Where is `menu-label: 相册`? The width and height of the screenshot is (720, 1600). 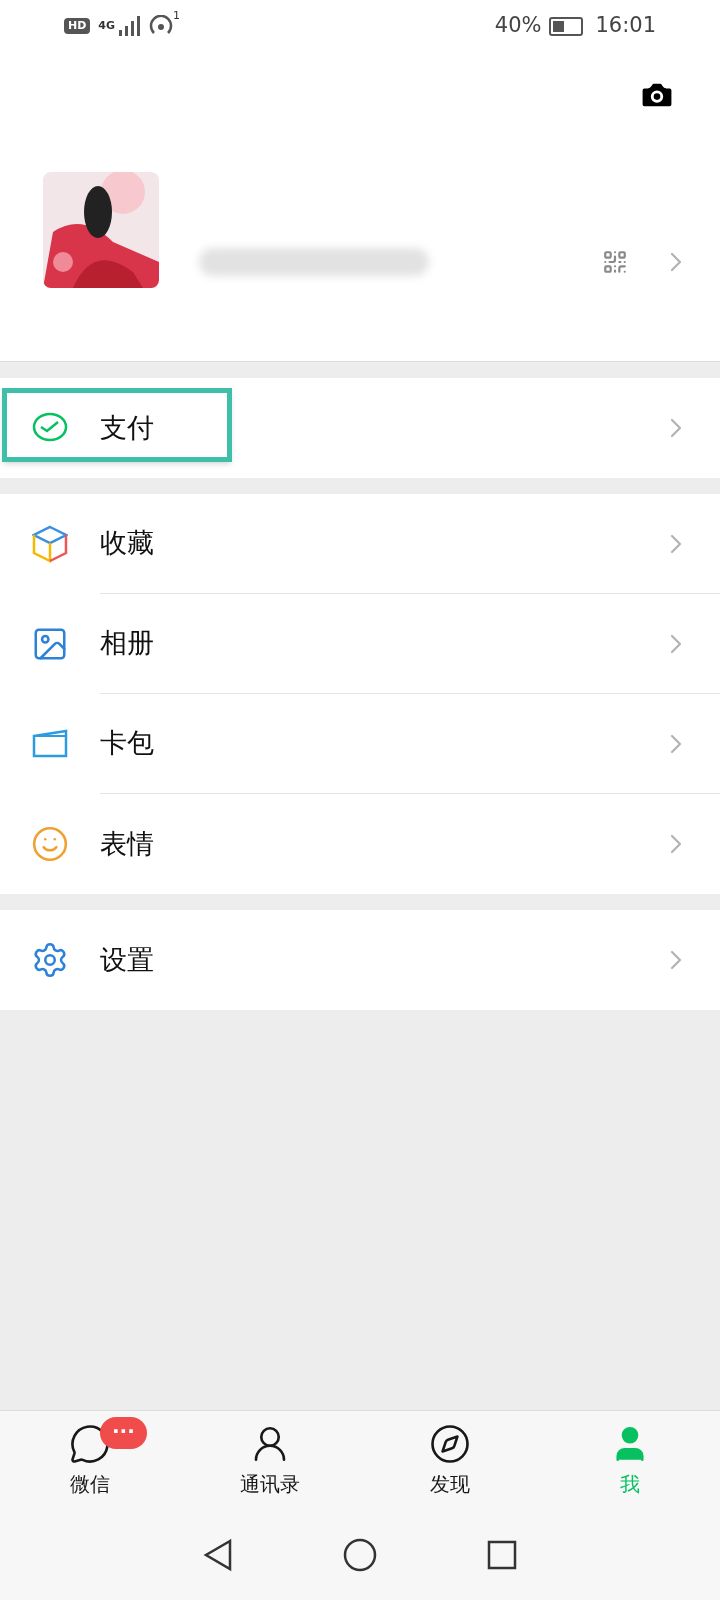 menu-label: 相册 is located at coordinates (127, 643).